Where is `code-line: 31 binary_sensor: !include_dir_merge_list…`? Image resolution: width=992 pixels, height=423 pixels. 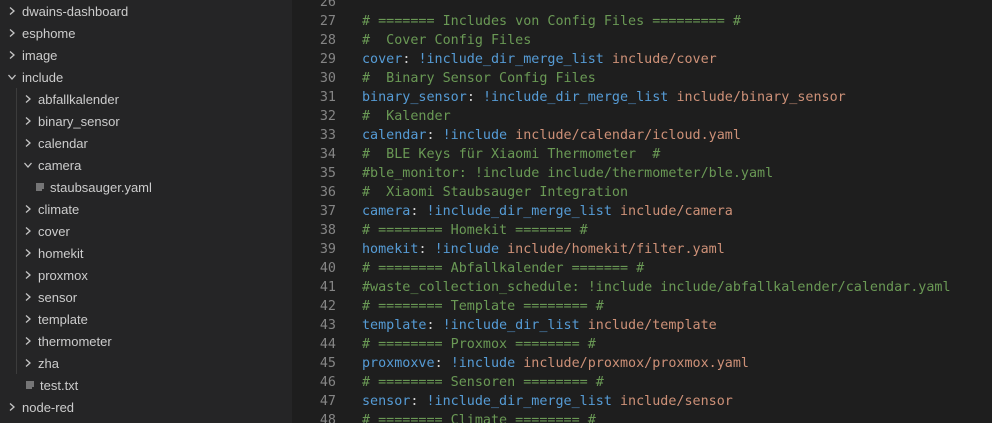 code-line: 31 binary_sensor: !include_dir_merge_list… is located at coordinates (642, 97).